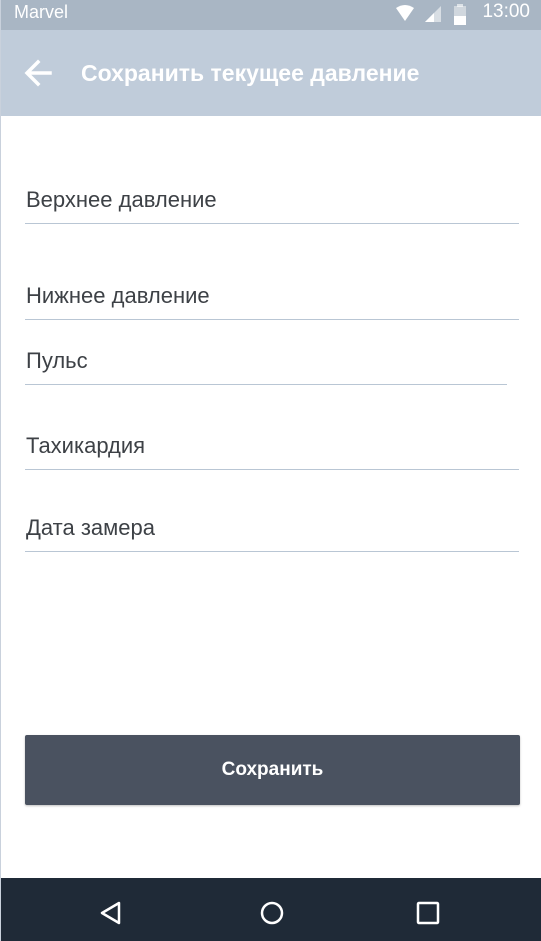  I want to click on clock: 13:00, so click(506, 11).